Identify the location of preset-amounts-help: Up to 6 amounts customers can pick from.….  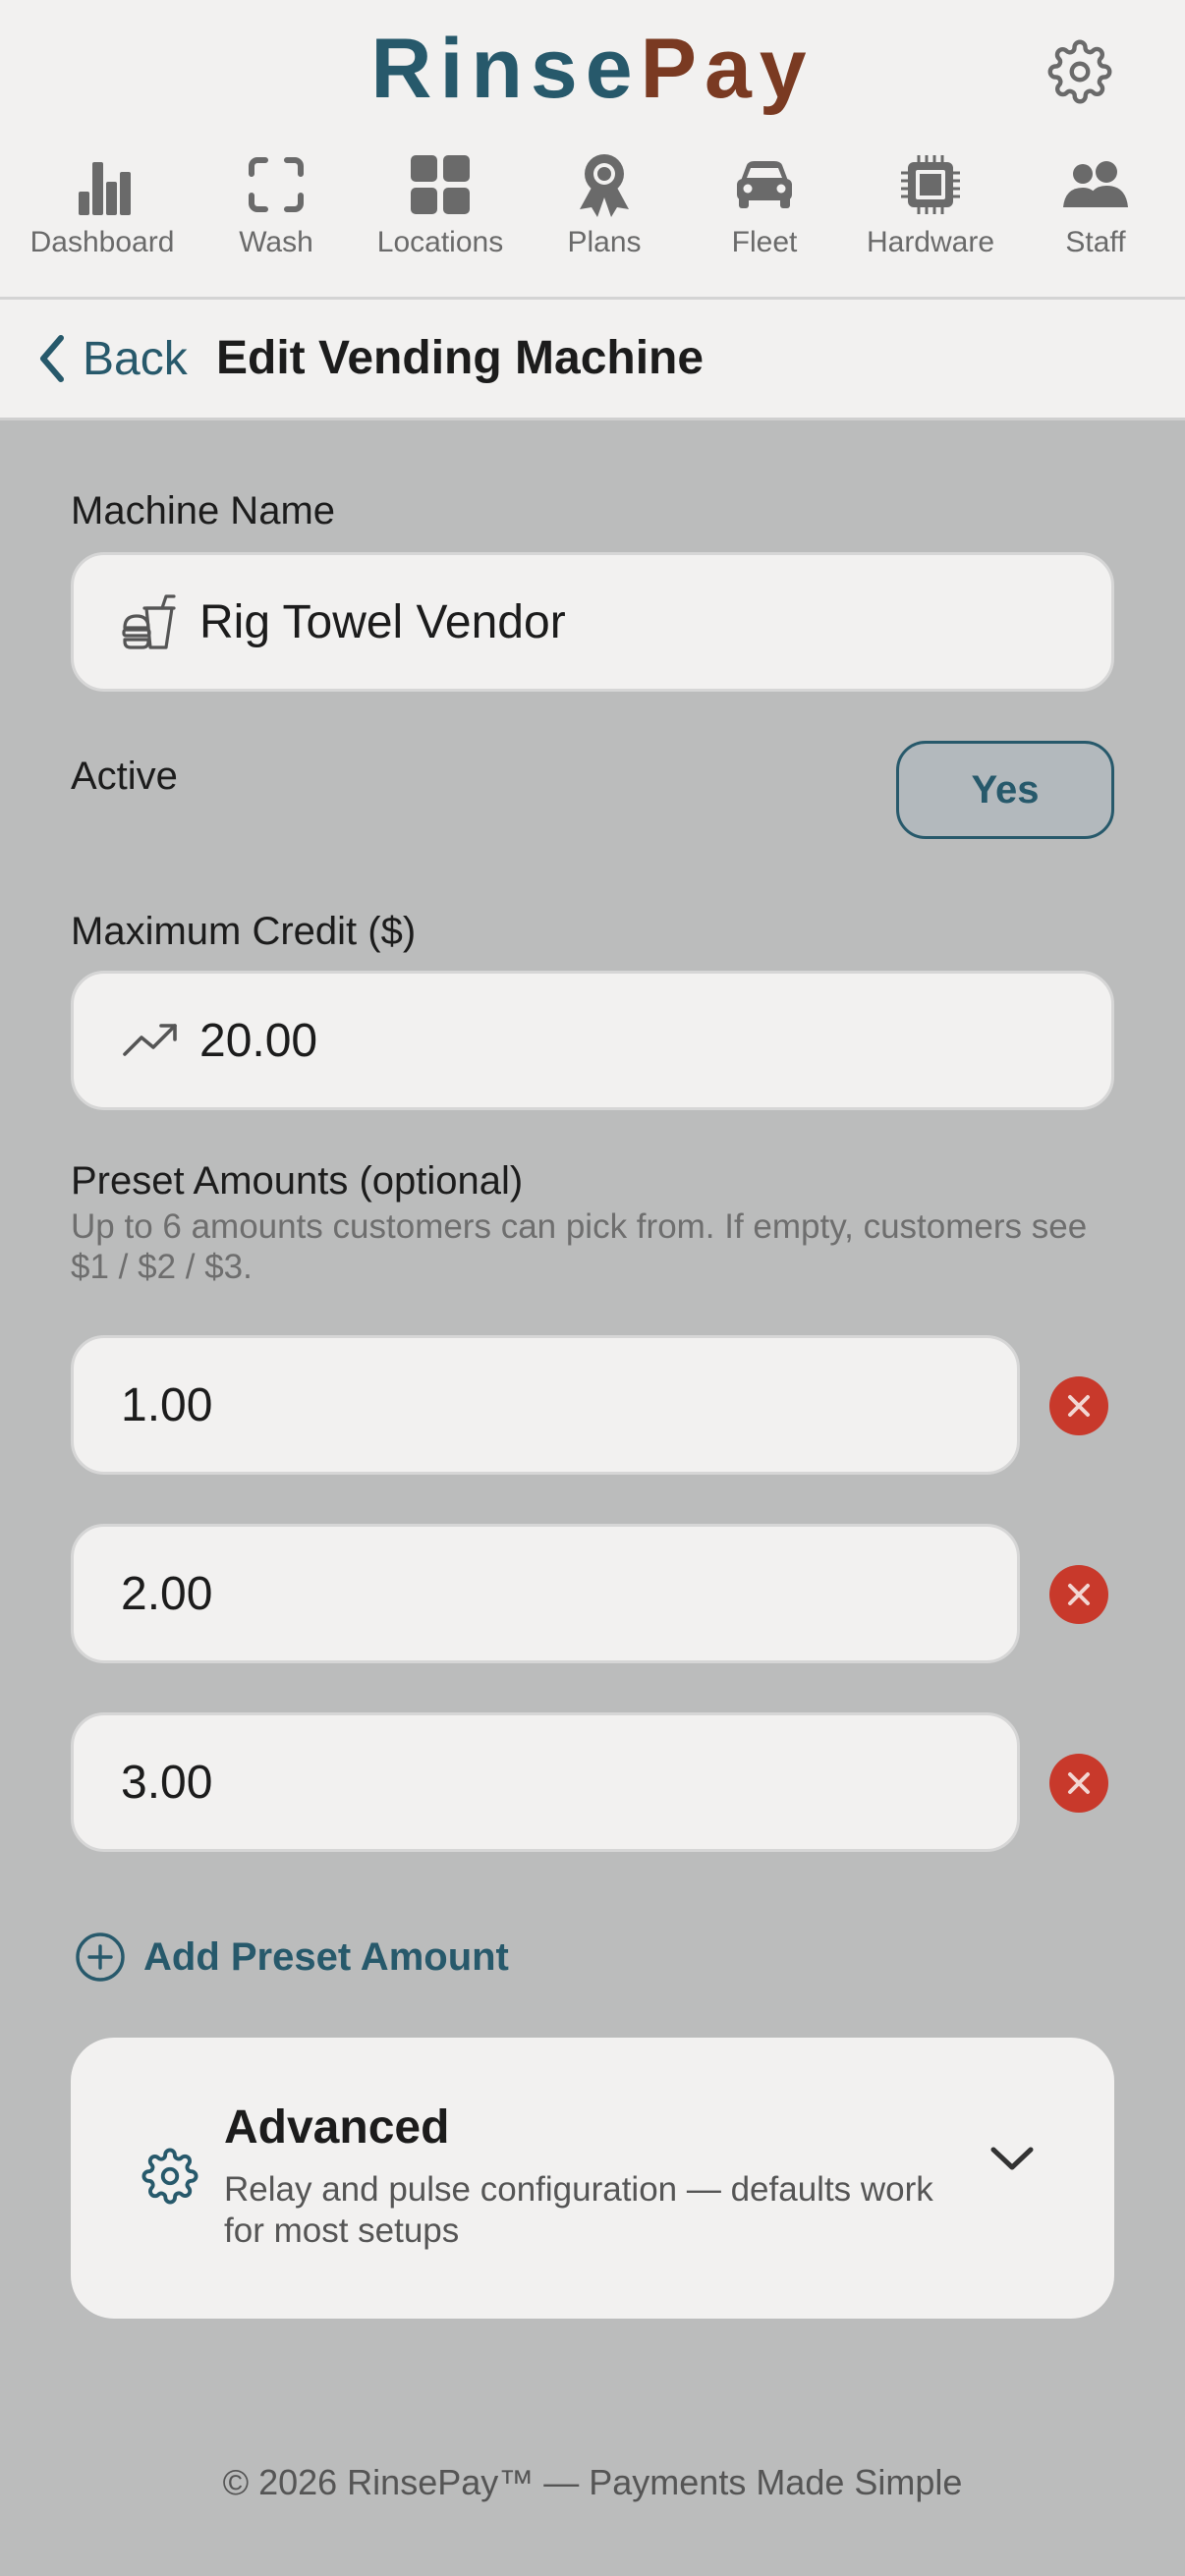
(579, 1246).